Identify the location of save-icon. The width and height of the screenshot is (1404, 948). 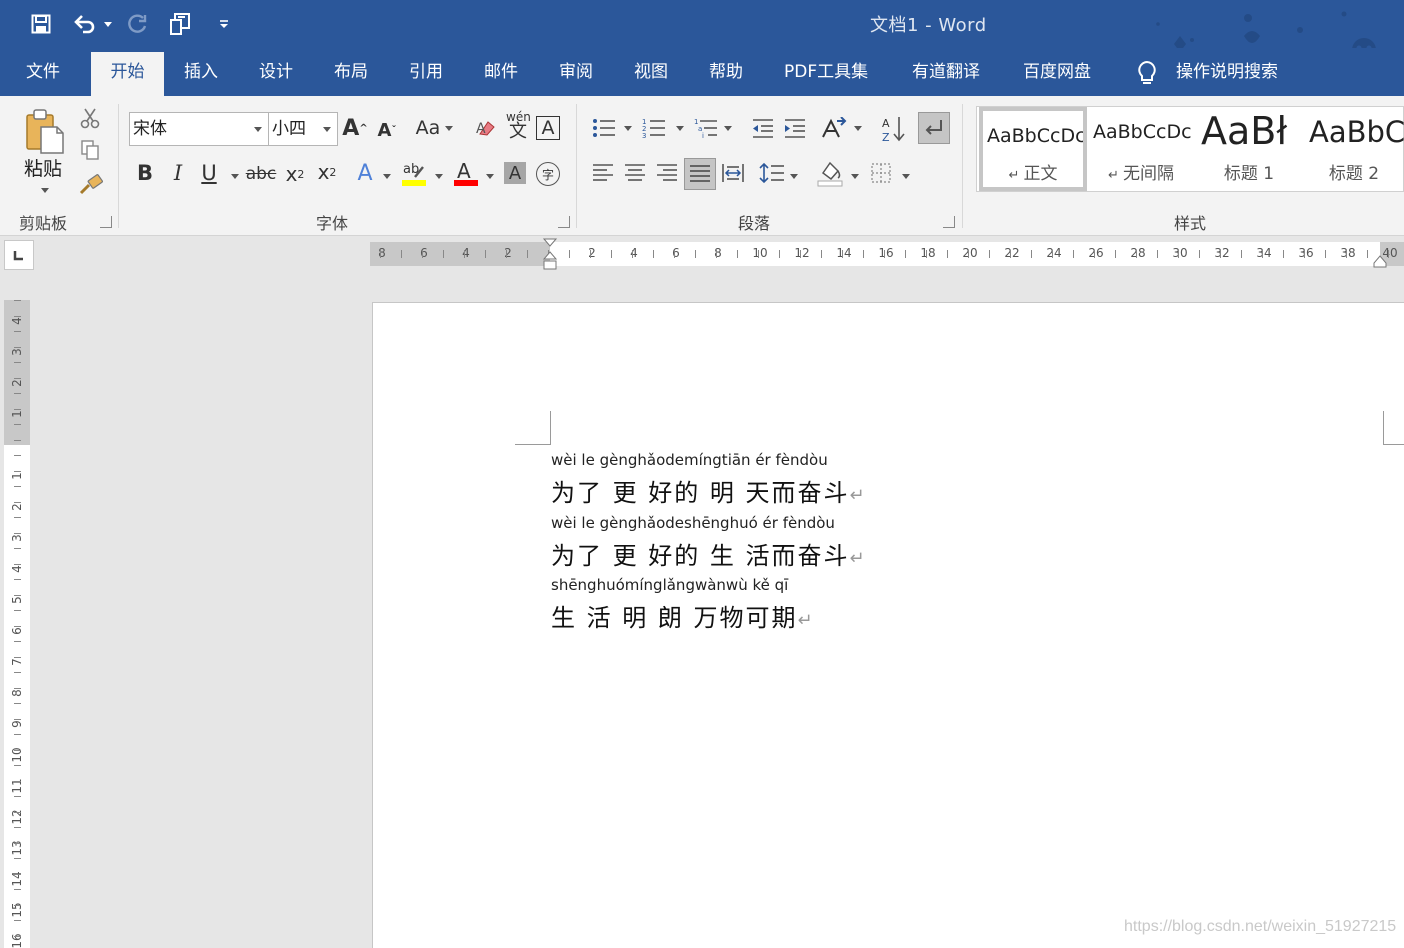
(41, 24).